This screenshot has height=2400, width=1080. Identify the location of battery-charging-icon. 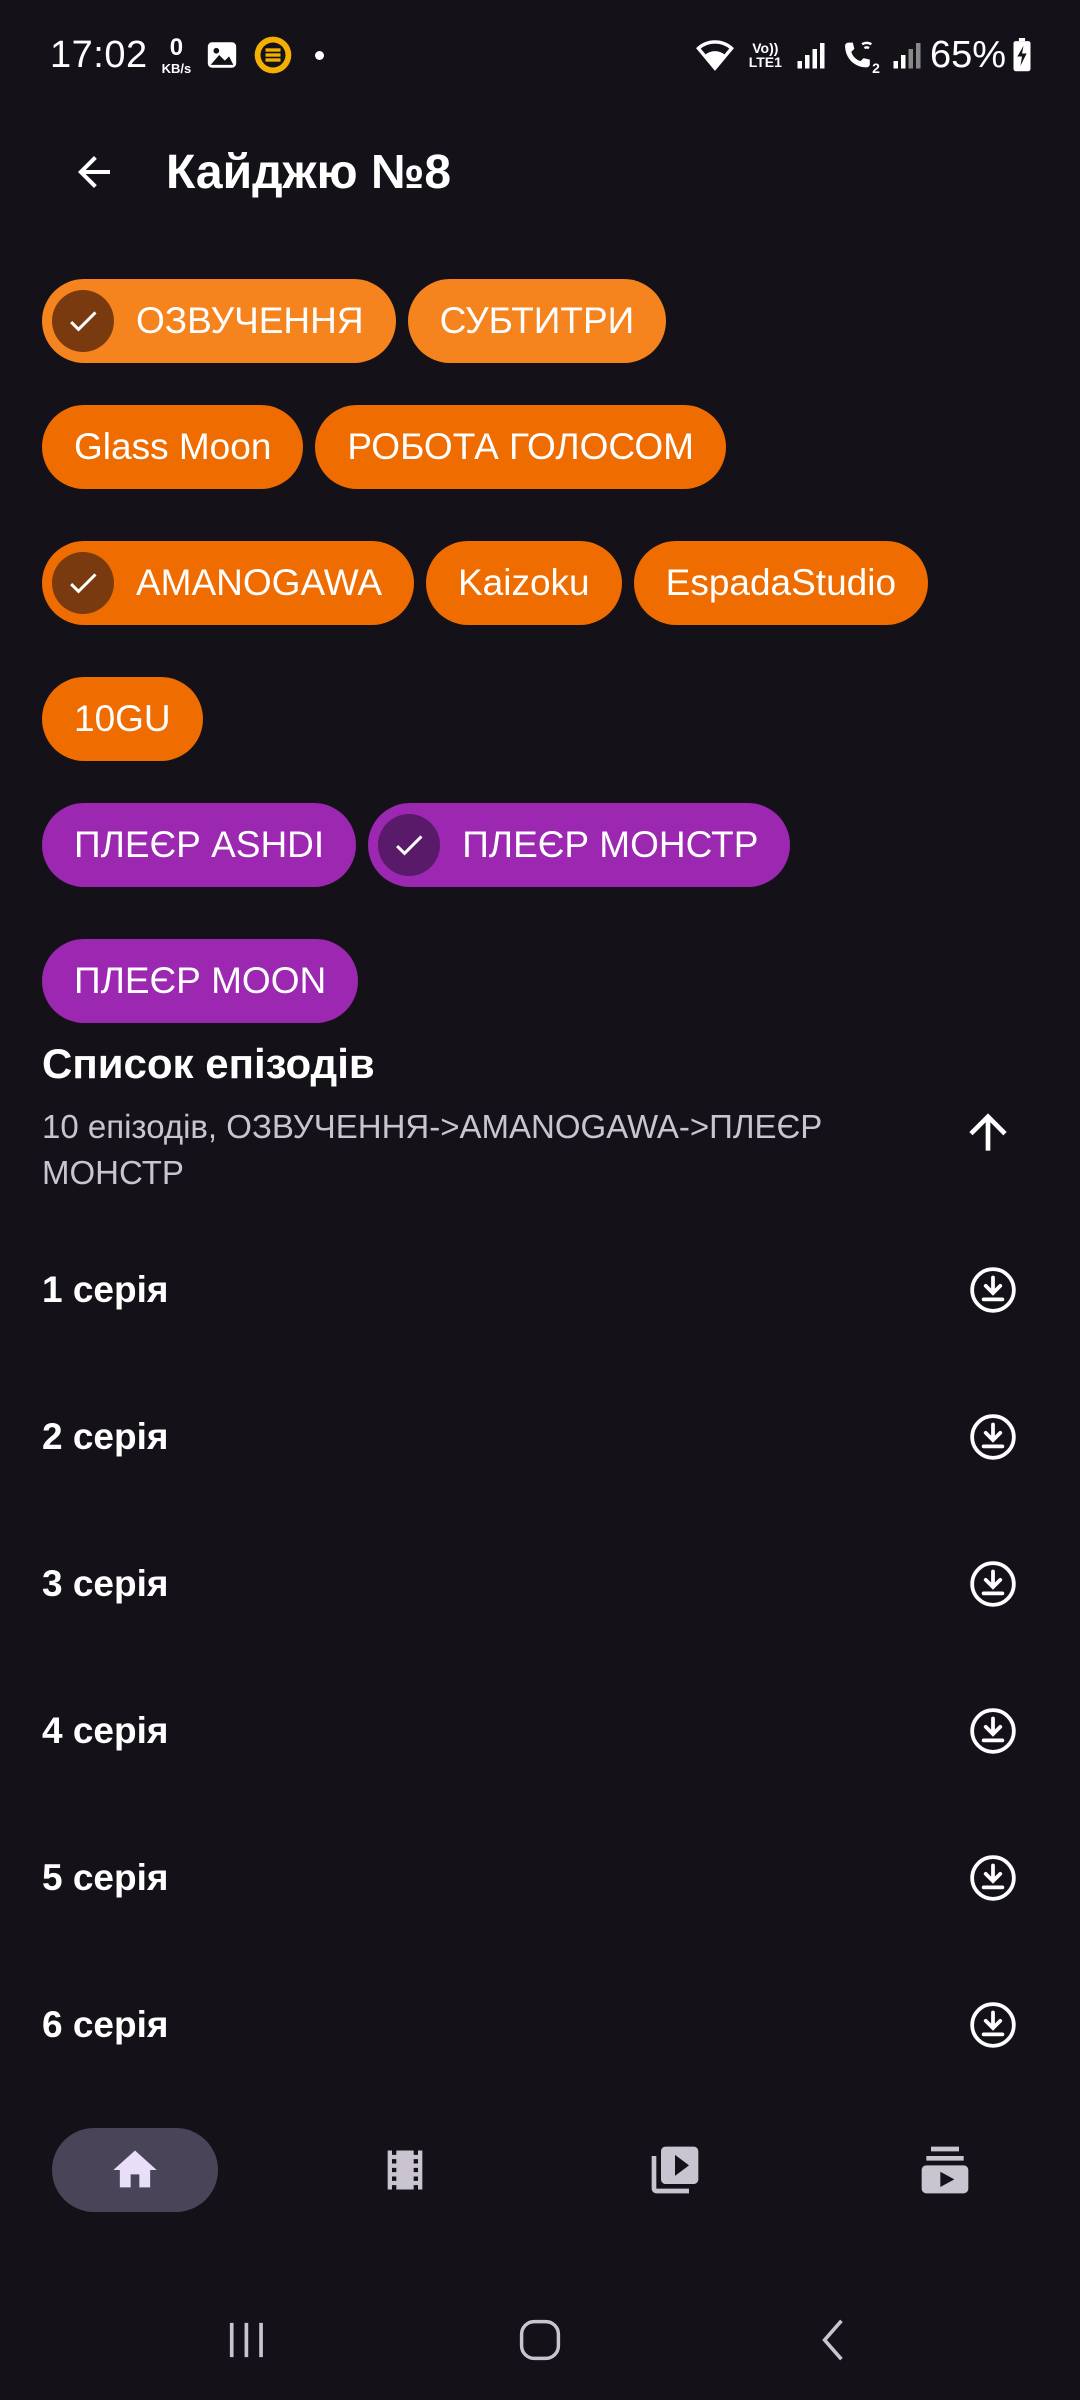
(1022, 55).